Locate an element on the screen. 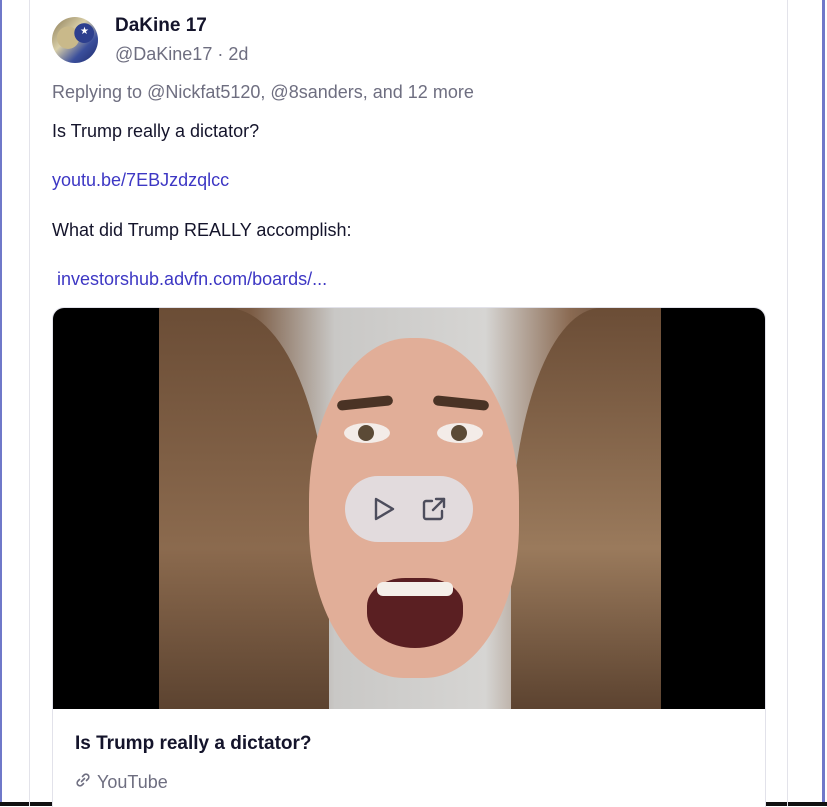 The image size is (827, 807). play-icon is located at coordinates (384, 509).